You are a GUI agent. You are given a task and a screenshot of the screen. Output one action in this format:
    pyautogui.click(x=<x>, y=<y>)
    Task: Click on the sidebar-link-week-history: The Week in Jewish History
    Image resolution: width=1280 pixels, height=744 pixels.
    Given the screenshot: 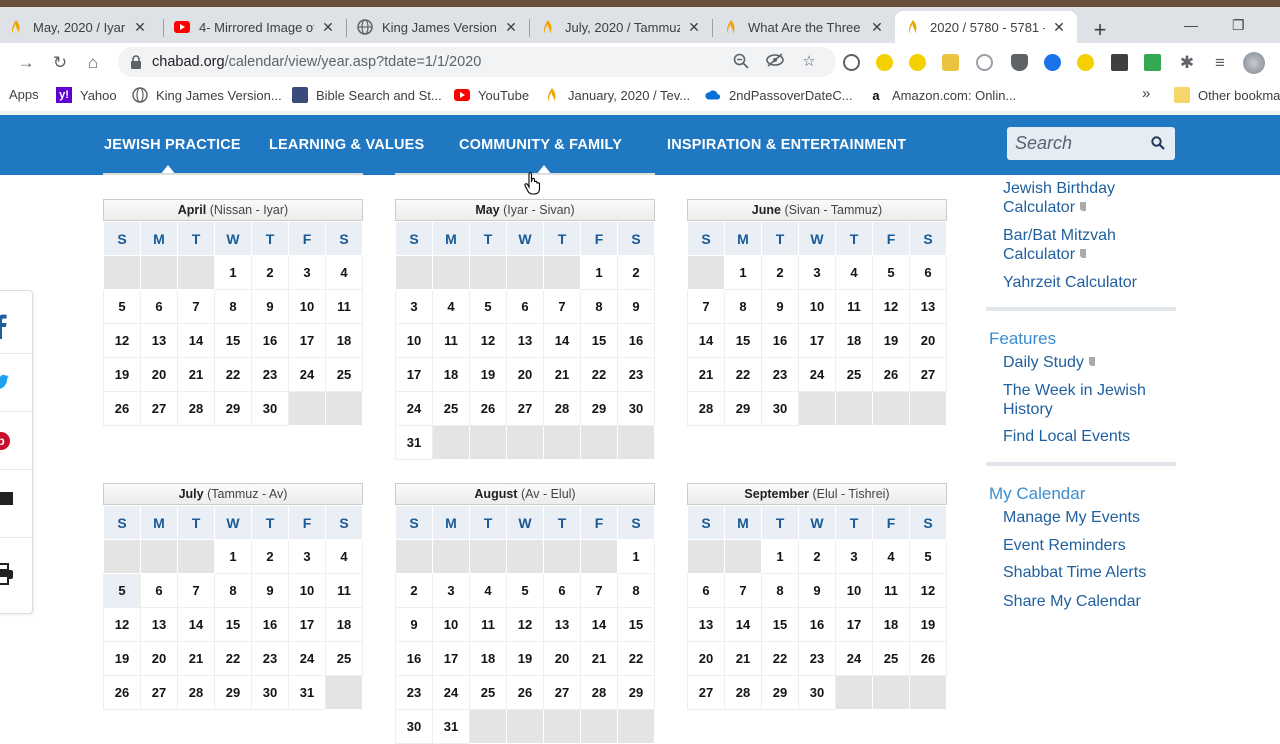 What is the action you would take?
    pyautogui.click(x=1085, y=400)
    